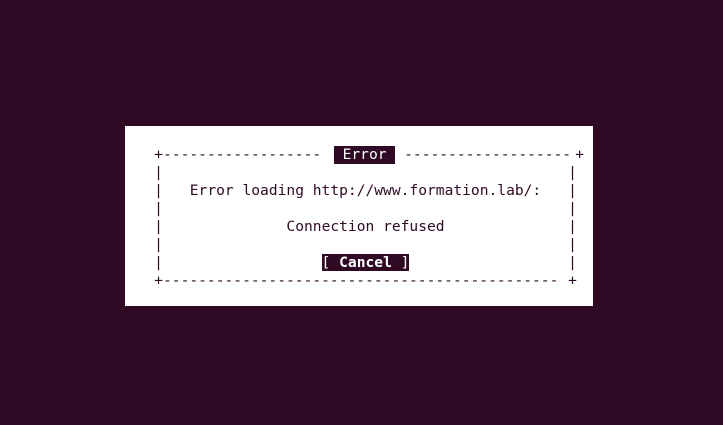 The height and width of the screenshot is (425, 723). Describe the element at coordinates (364, 155) in the screenshot. I see `dialog-title: Error` at that location.